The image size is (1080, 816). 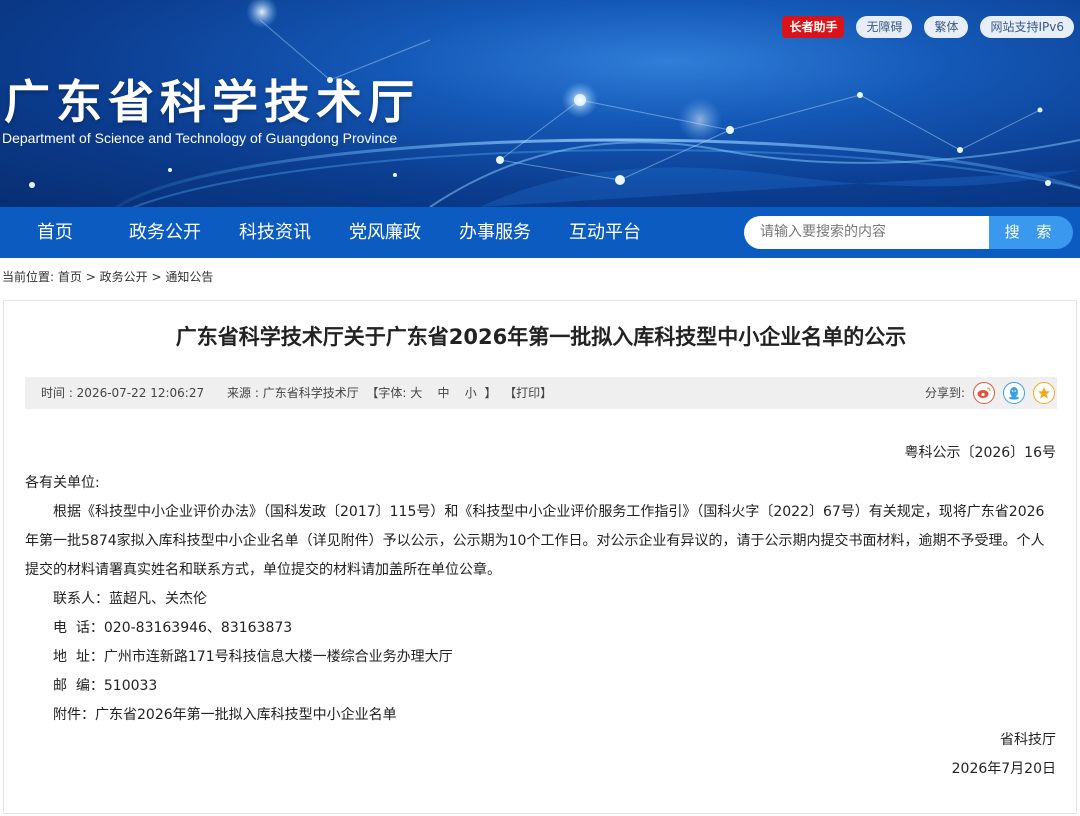 I want to click on font-size-close: 】, so click(x=490, y=393).